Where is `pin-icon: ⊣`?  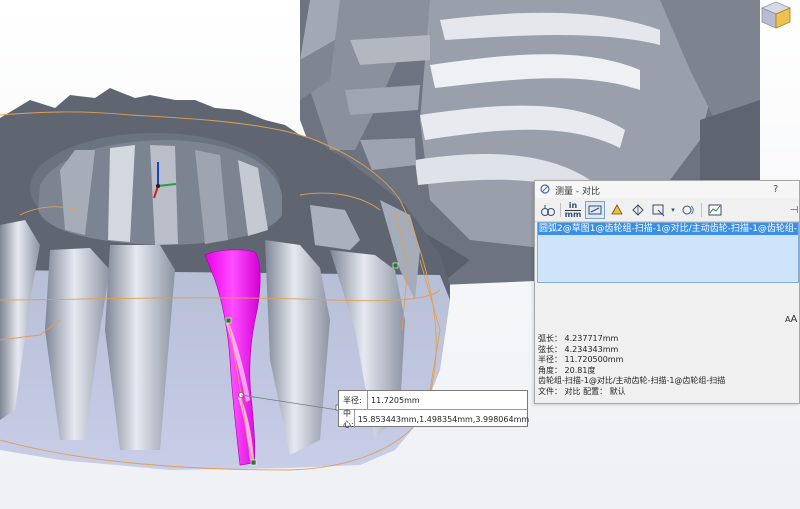 pin-icon: ⊣ is located at coordinates (794, 210).